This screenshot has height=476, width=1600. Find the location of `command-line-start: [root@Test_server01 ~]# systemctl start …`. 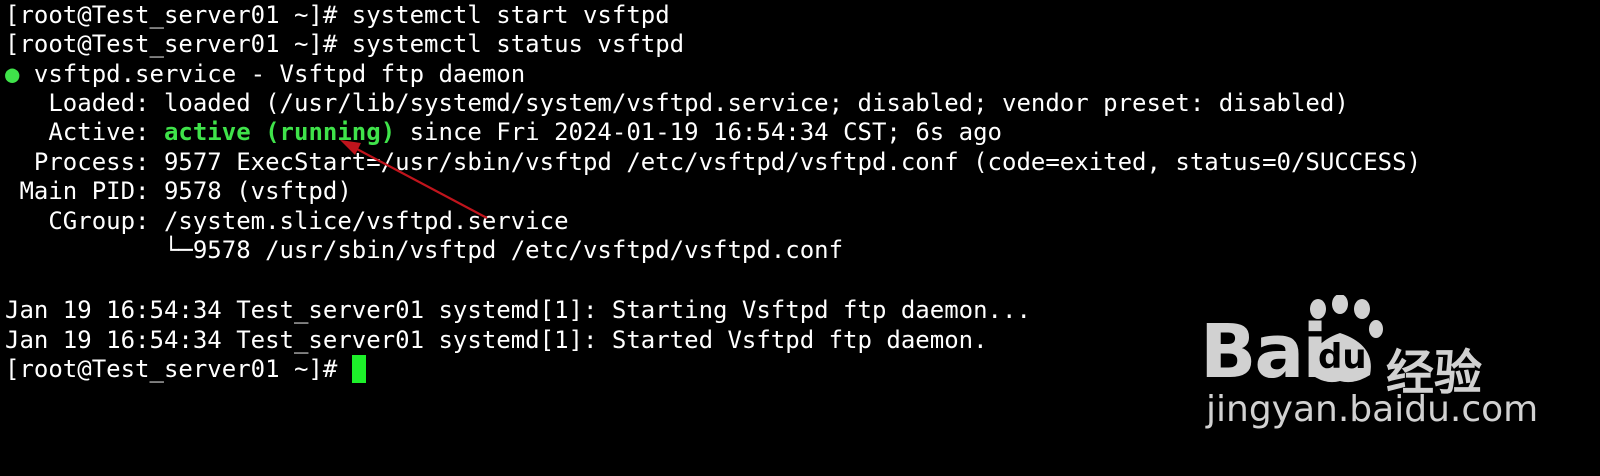

command-line-start: [root@Test_server01 ~]# systemctl start … is located at coordinates (337, 15).